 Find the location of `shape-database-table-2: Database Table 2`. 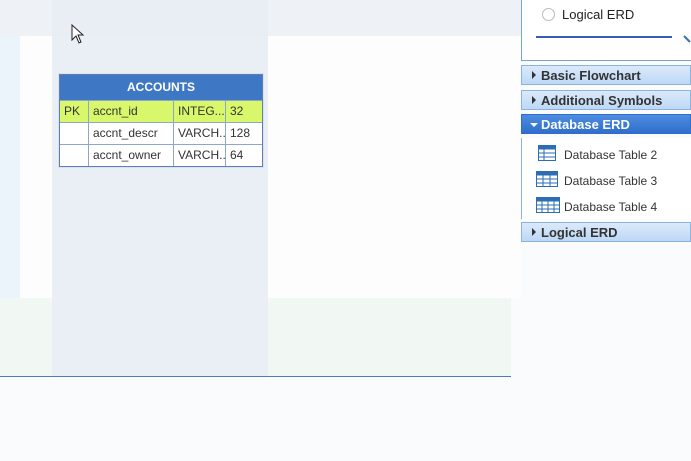

shape-database-table-2: Database Table 2 is located at coordinates (606, 155).